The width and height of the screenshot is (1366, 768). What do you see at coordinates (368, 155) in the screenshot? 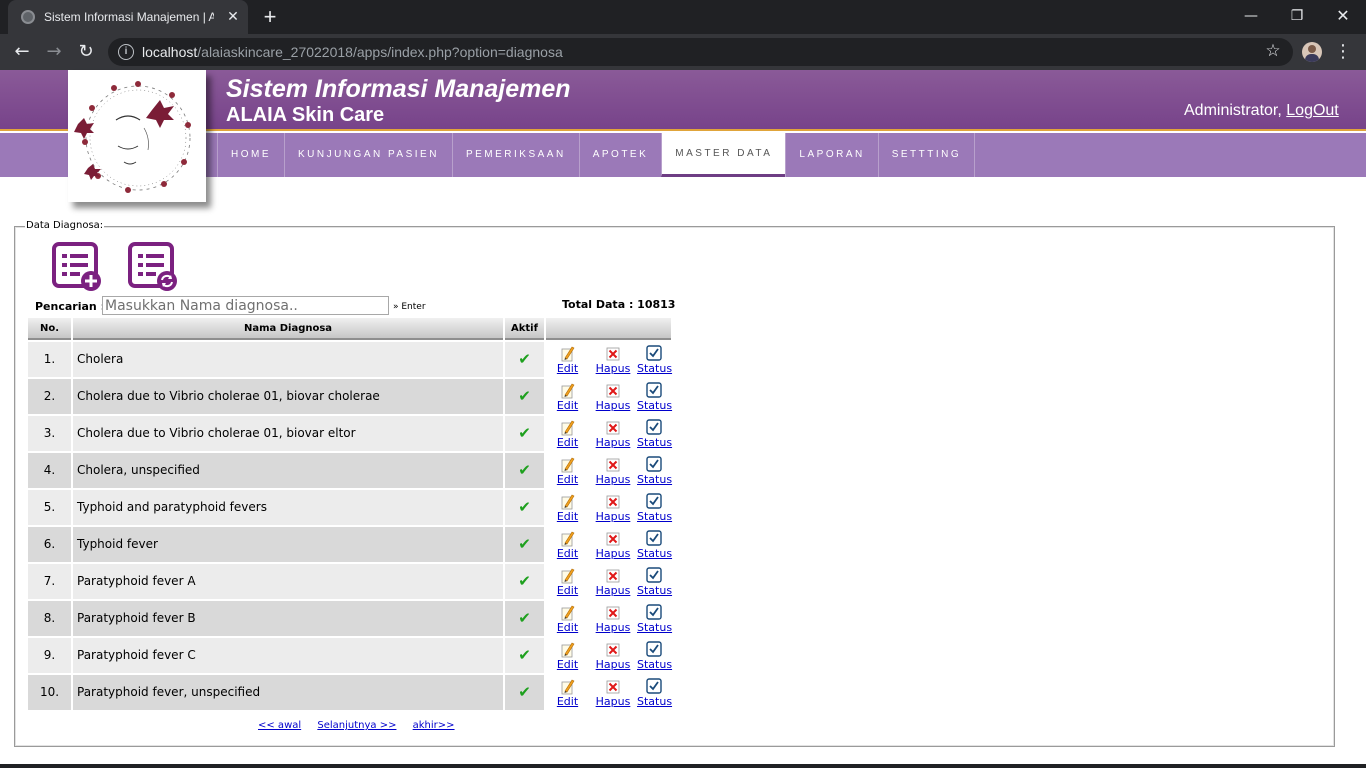
I see `menu-kunjungan-pasien: KUNJUNGAN PASIEN` at bounding box center [368, 155].